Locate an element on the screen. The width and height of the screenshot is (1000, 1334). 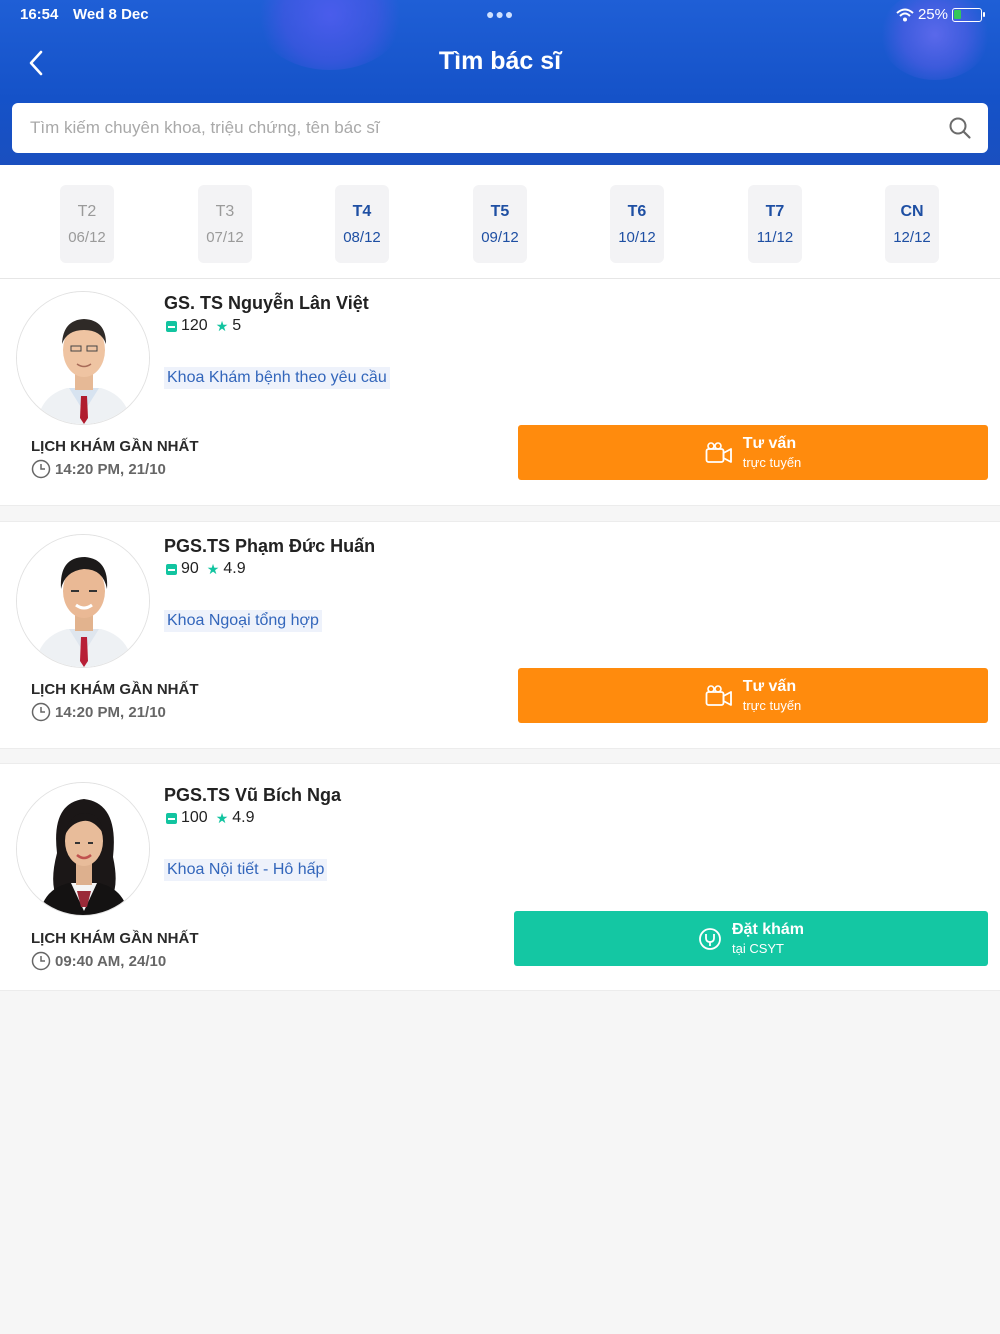
button-title: Đặt khám is located at coordinates (768, 929).